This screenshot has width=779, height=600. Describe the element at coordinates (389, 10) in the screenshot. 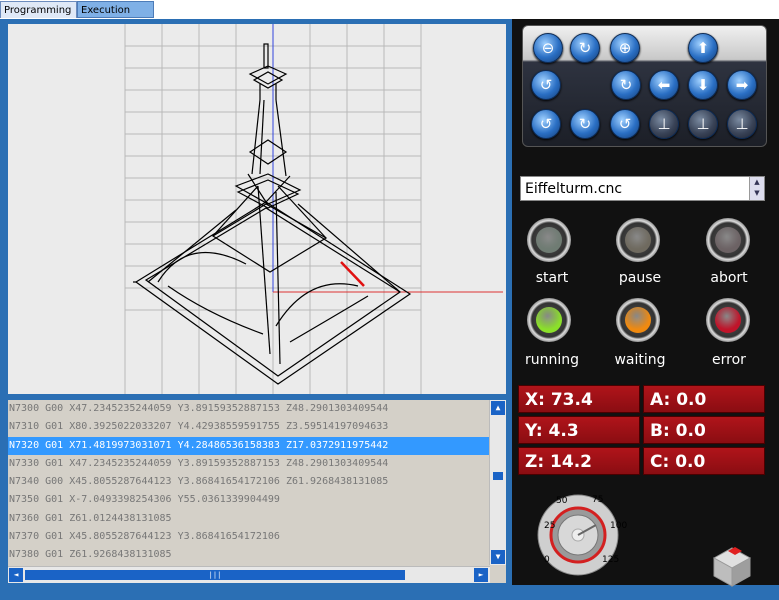

I see `tab-bar: Programming Execution` at that location.